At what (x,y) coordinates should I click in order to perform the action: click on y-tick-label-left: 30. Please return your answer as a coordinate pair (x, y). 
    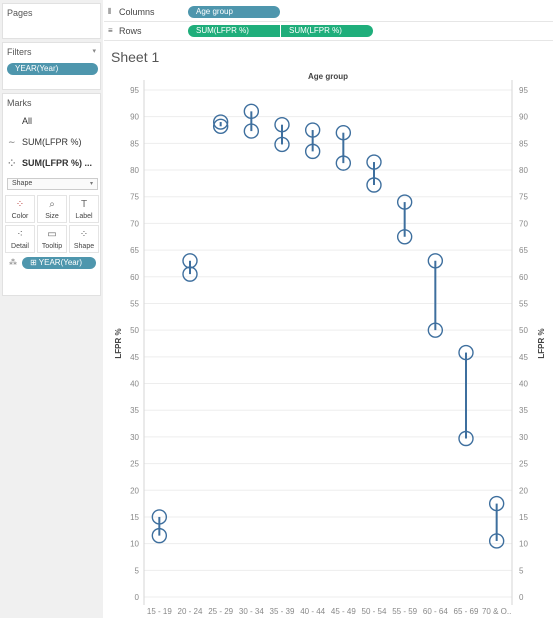
    Looking at the image, I should click on (134, 437).